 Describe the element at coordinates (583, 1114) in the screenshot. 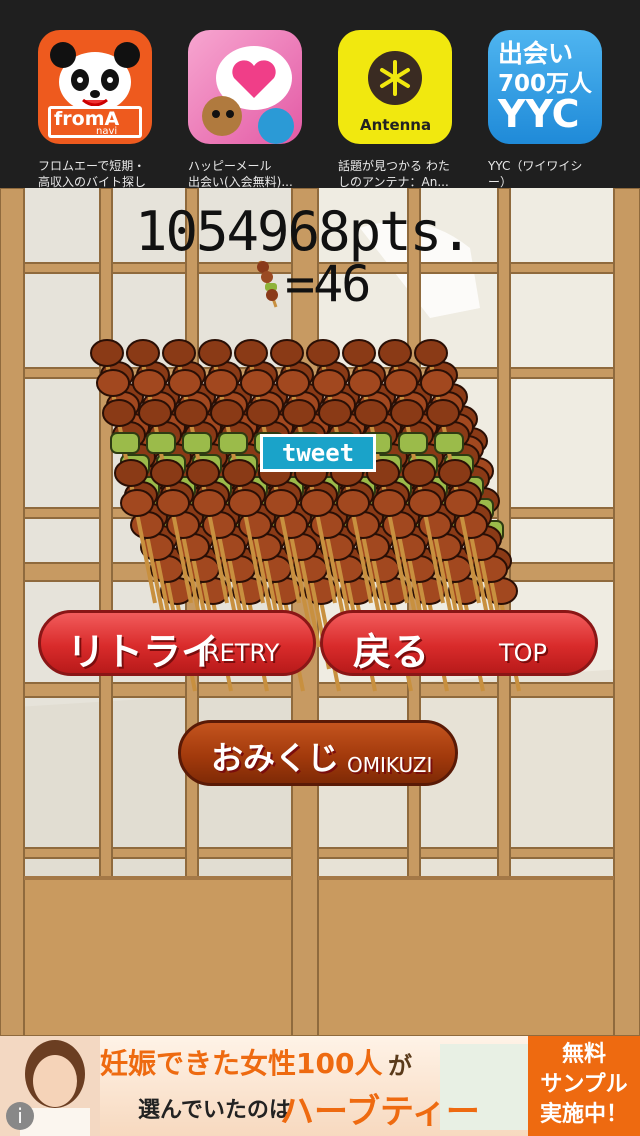

I see `cta-line: 実施中！` at that location.